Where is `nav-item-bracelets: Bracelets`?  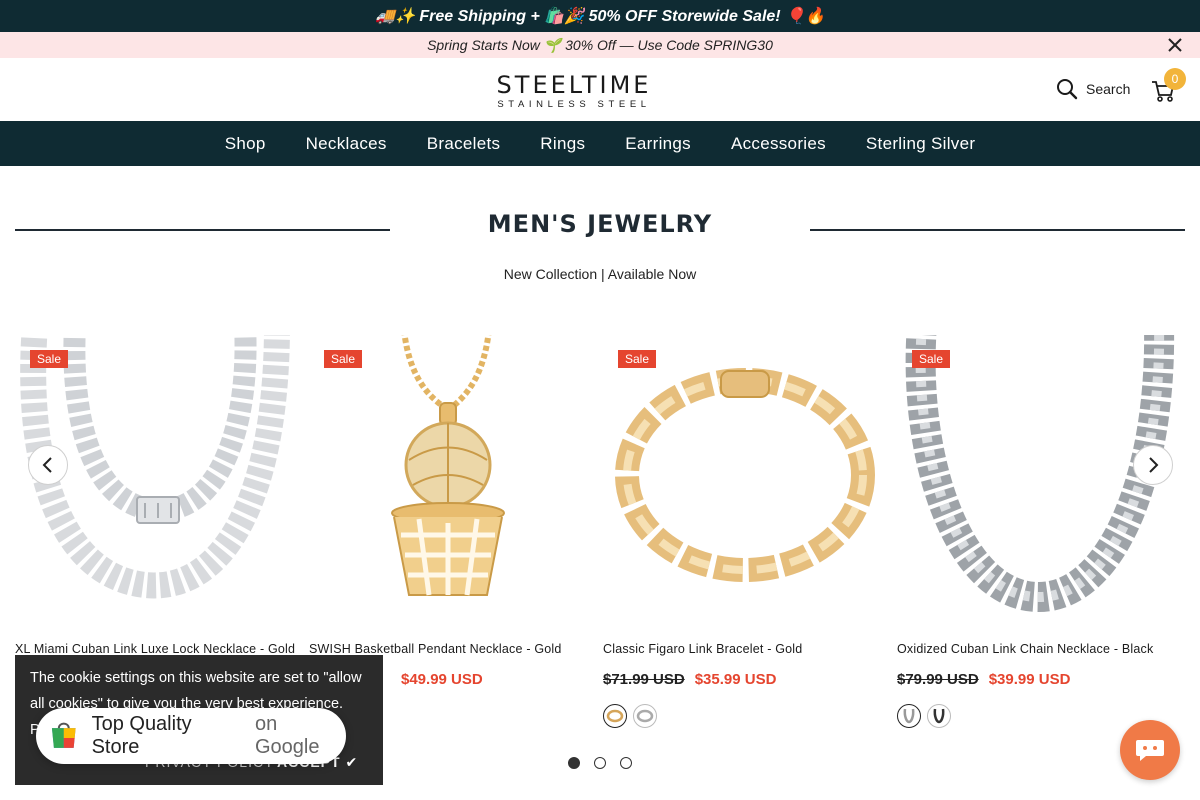
nav-item-bracelets: Bracelets is located at coordinates (464, 144).